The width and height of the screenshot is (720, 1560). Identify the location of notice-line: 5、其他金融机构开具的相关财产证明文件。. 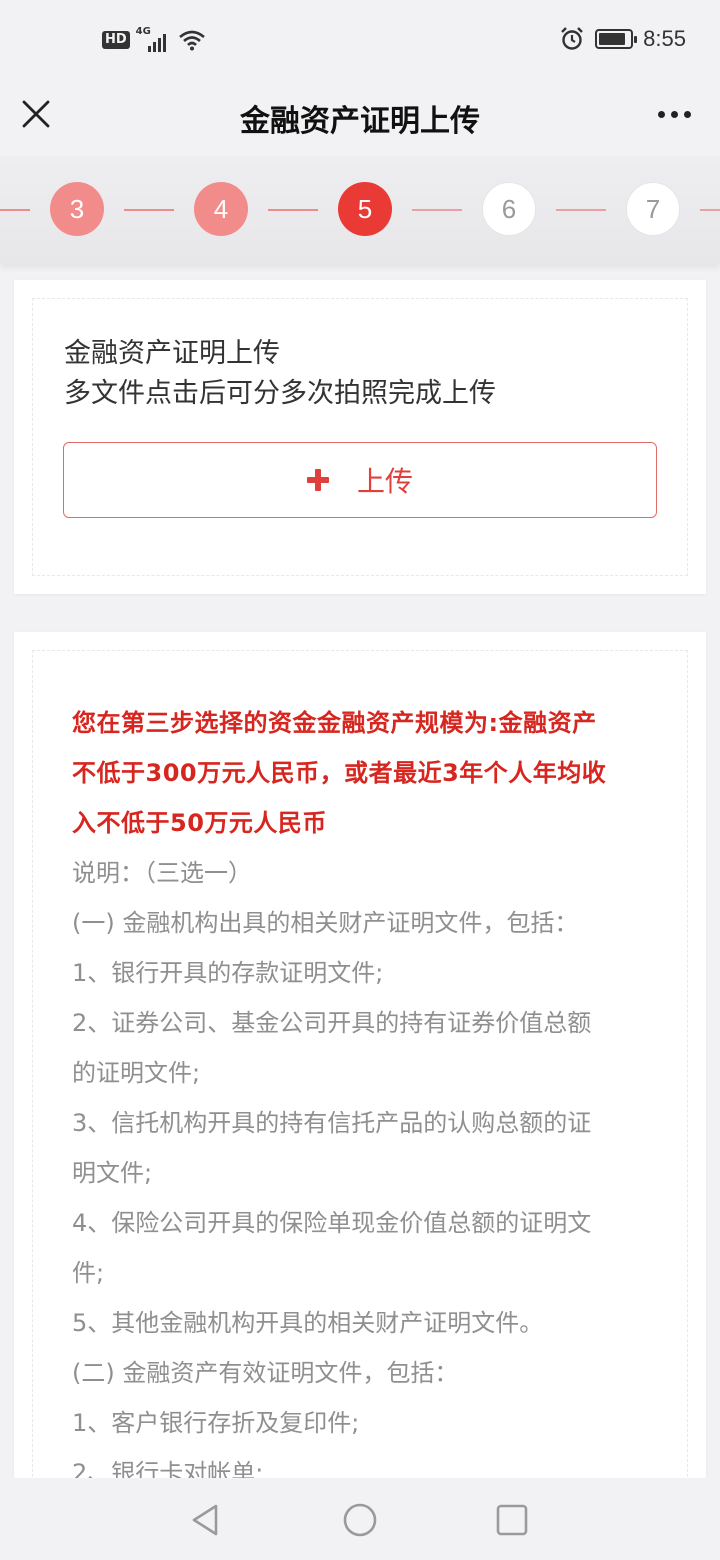
(308, 1323).